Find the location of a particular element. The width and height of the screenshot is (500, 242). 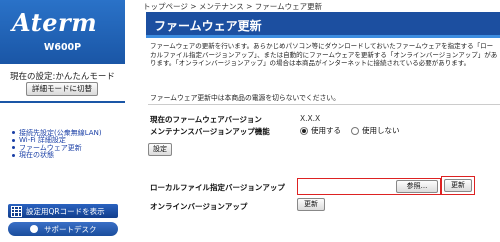

page-title-bar: ファームウェア更新 is located at coordinates (323, 25).